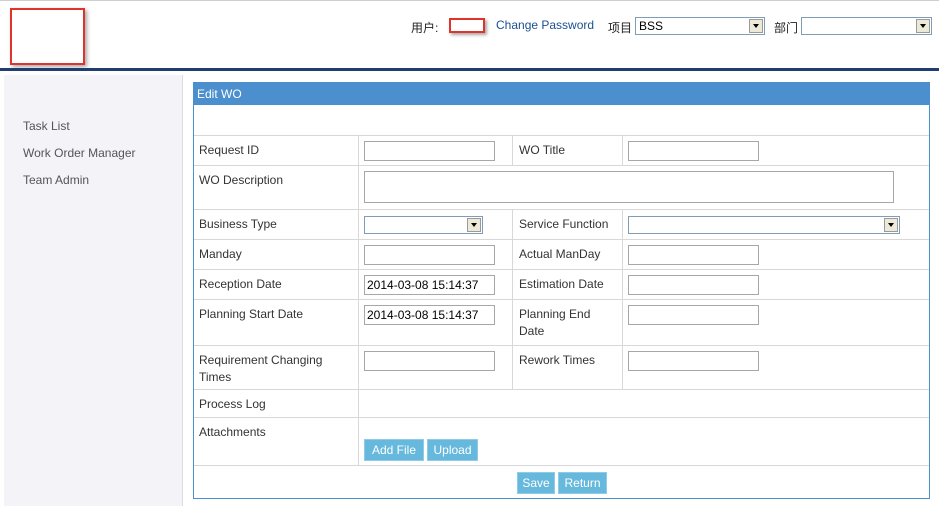 The width and height of the screenshot is (939, 506). Describe the element at coordinates (561, 403) in the screenshot. I see `form-row-process-log: Process Log` at that location.